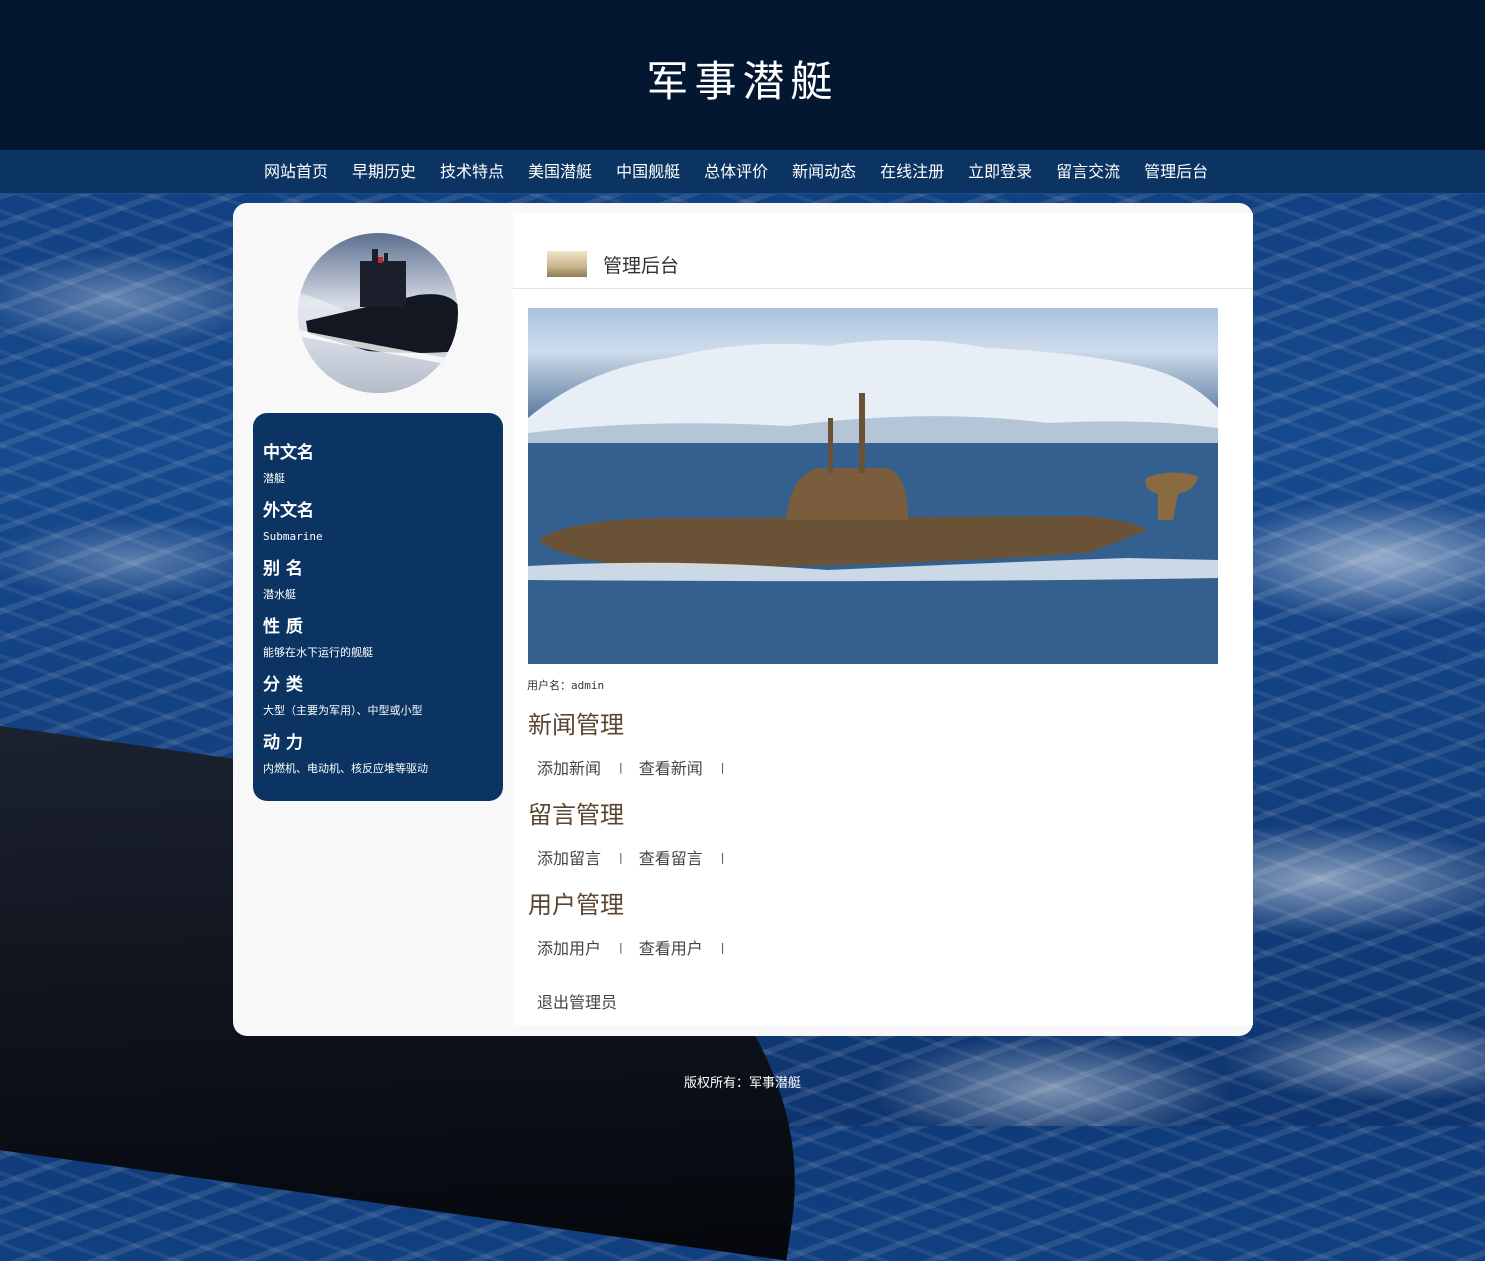 Image resolution: width=1485 pixels, height=1261 pixels. What do you see at coordinates (641, 266) in the screenshot?
I see `page-title: 管理后台` at bounding box center [641, 266].